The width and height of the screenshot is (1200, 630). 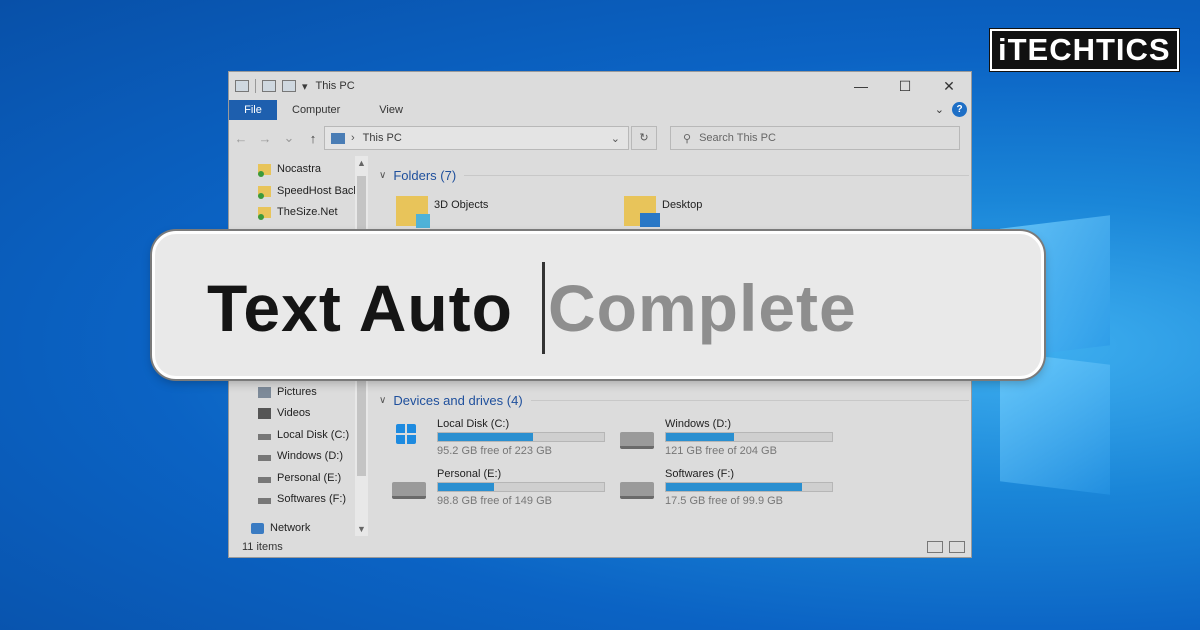 I want to click on autocomplete-suggestion: Complete, so click(x=702, y=308).